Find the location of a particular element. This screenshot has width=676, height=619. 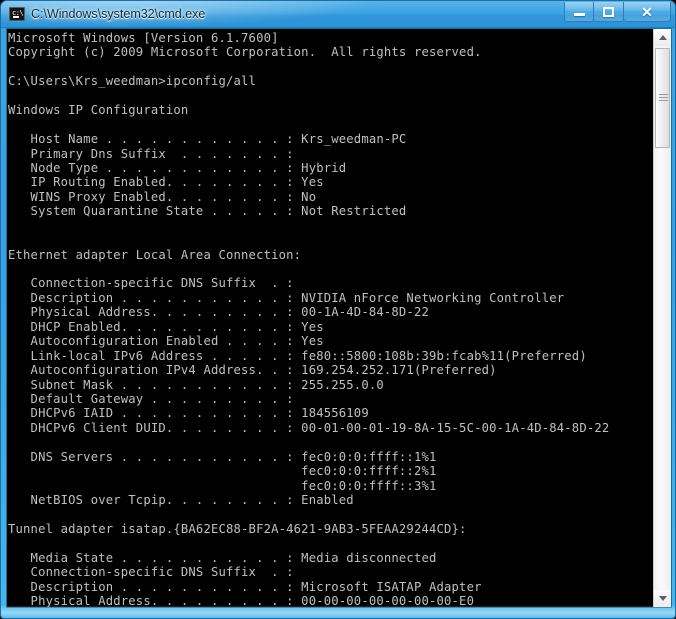

console-line: WINS Proxy Enabled. . . . . . . . : No is located at coordinates (162, 196).